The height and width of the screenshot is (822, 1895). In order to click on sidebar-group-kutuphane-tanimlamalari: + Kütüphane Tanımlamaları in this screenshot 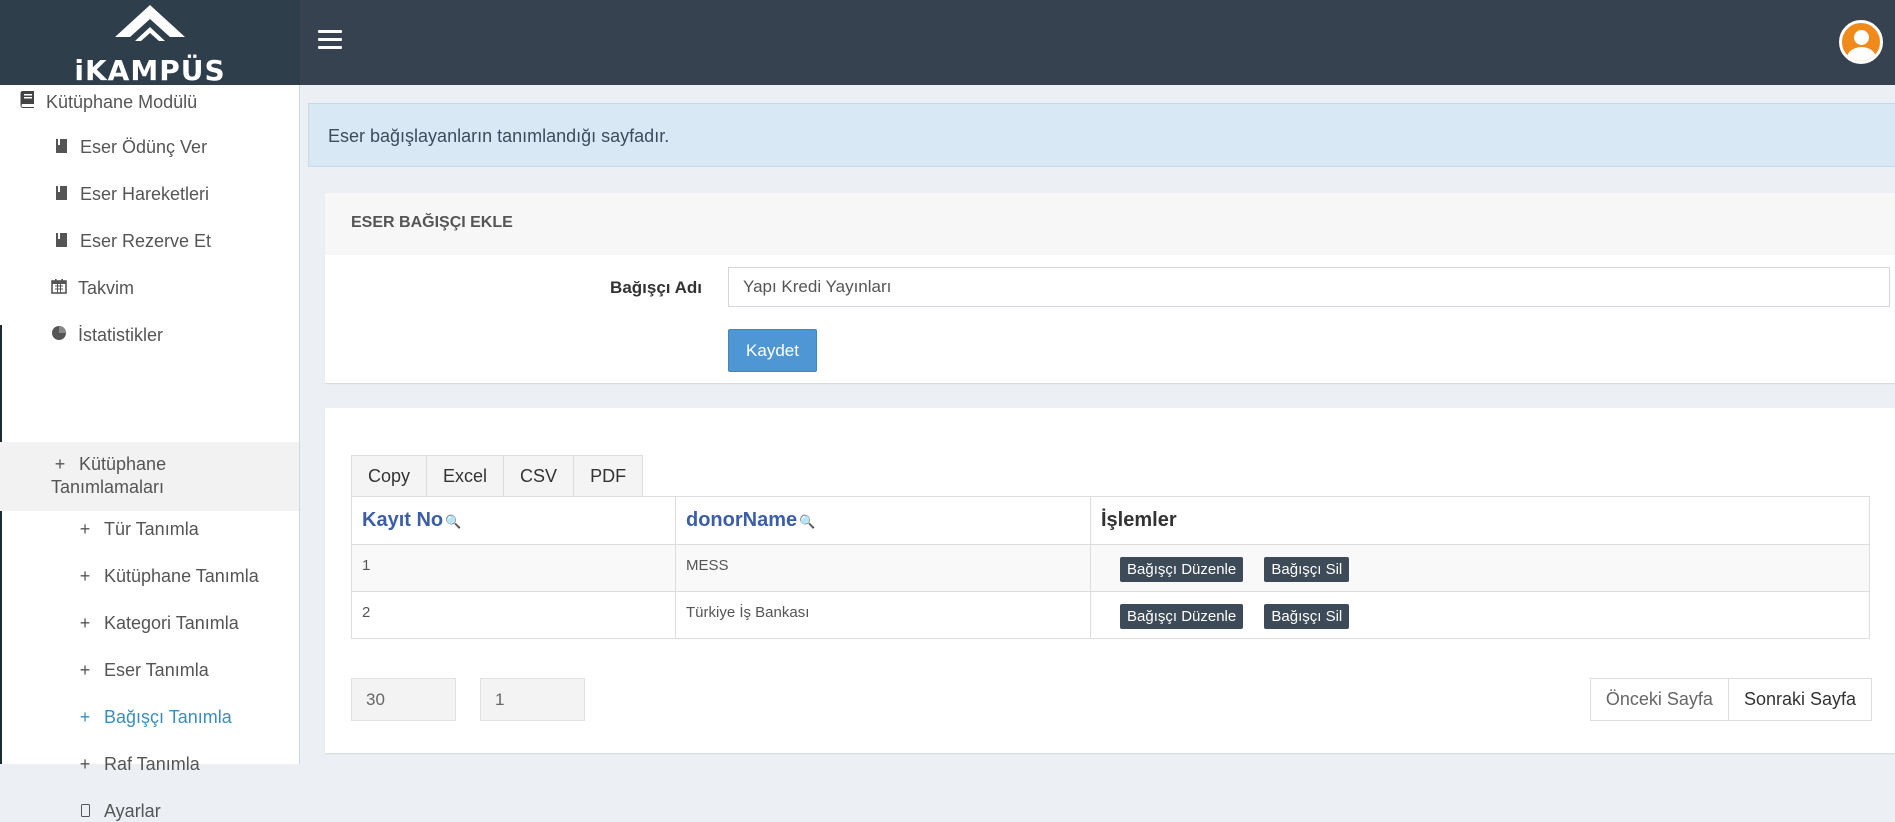, I will do `click(149, 476)`.